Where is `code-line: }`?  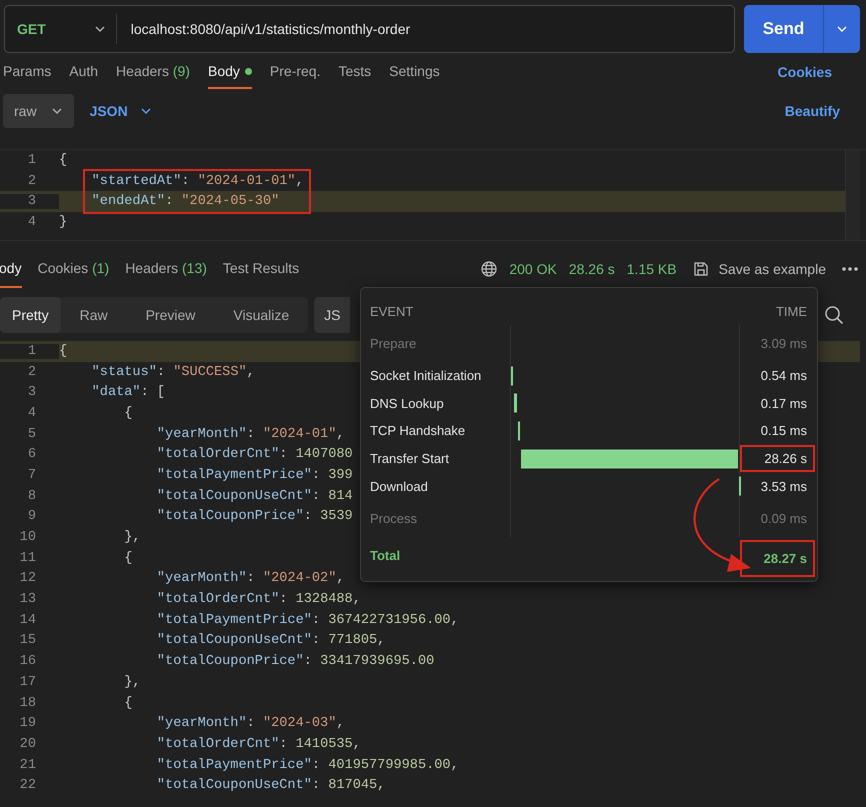
code-line: } is located at coordinates (63, 222).